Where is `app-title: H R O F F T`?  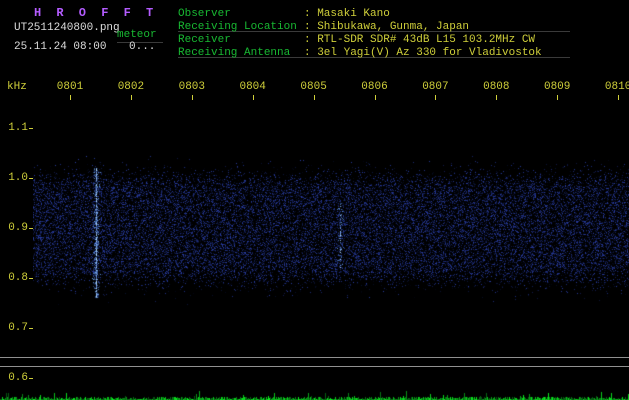
app-title: H R O F F T is located at coordinates (96, 13).